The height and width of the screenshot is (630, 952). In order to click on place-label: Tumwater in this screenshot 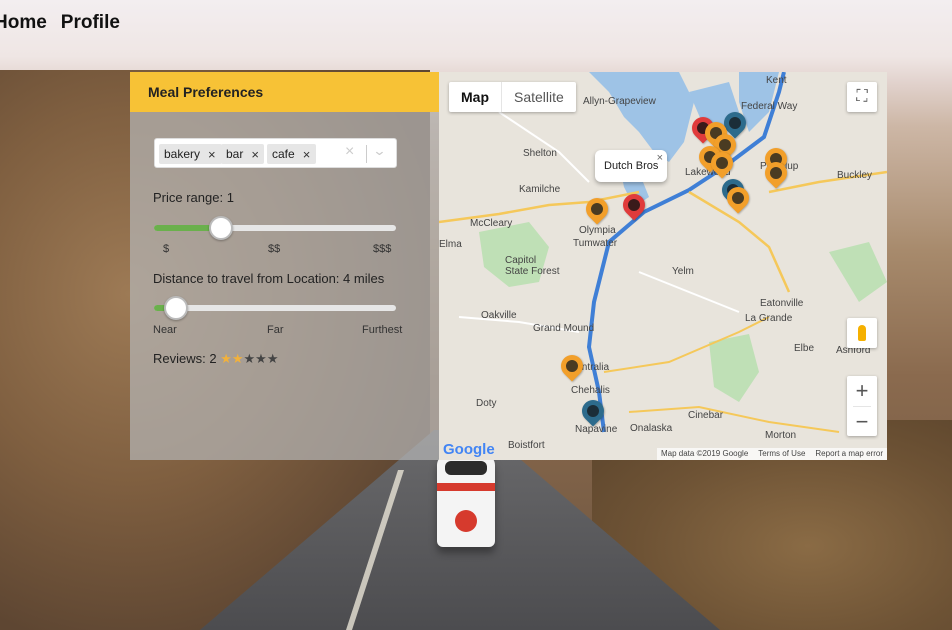, I will do `click(595, 243)`.